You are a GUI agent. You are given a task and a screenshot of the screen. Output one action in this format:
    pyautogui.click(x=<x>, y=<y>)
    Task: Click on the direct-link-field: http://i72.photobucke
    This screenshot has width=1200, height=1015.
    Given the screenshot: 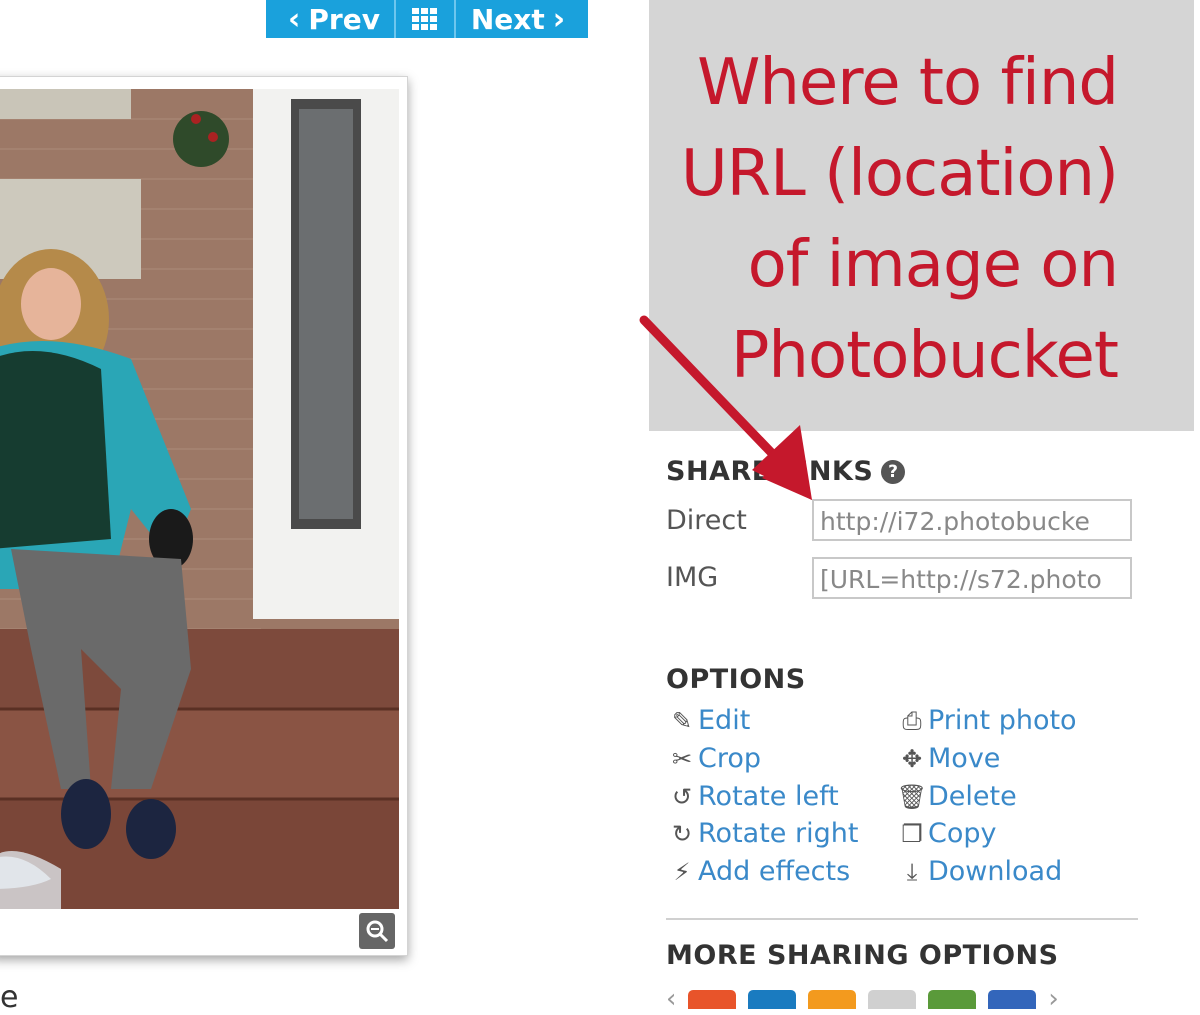 What is the action you would take?
    pyautogui.click(x=972, y=520)
    